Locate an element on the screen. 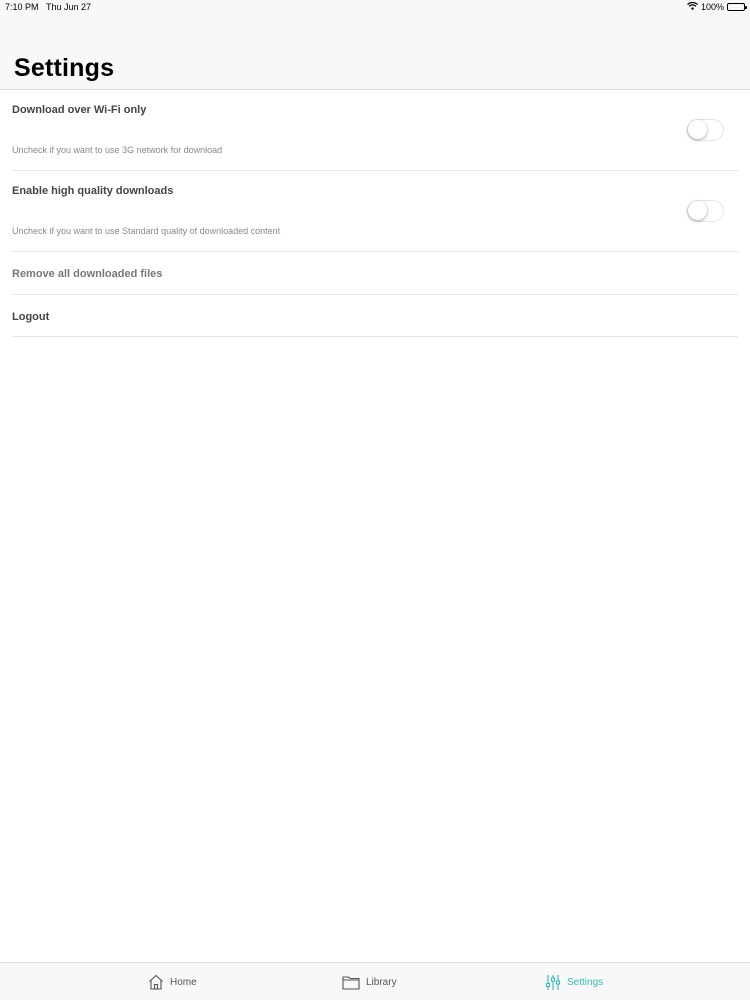 The height and width of the screenshot is (1000, 750). tab-library: Library is located at coordinates (369, 981).